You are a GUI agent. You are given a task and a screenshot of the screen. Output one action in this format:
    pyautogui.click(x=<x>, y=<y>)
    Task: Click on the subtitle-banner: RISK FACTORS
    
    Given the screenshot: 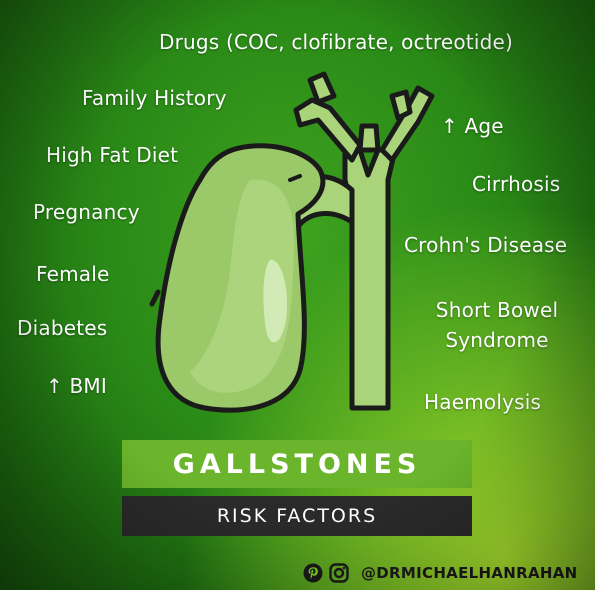 What is the action you would take?
    pyautogui.click(x=297, y=516)
    